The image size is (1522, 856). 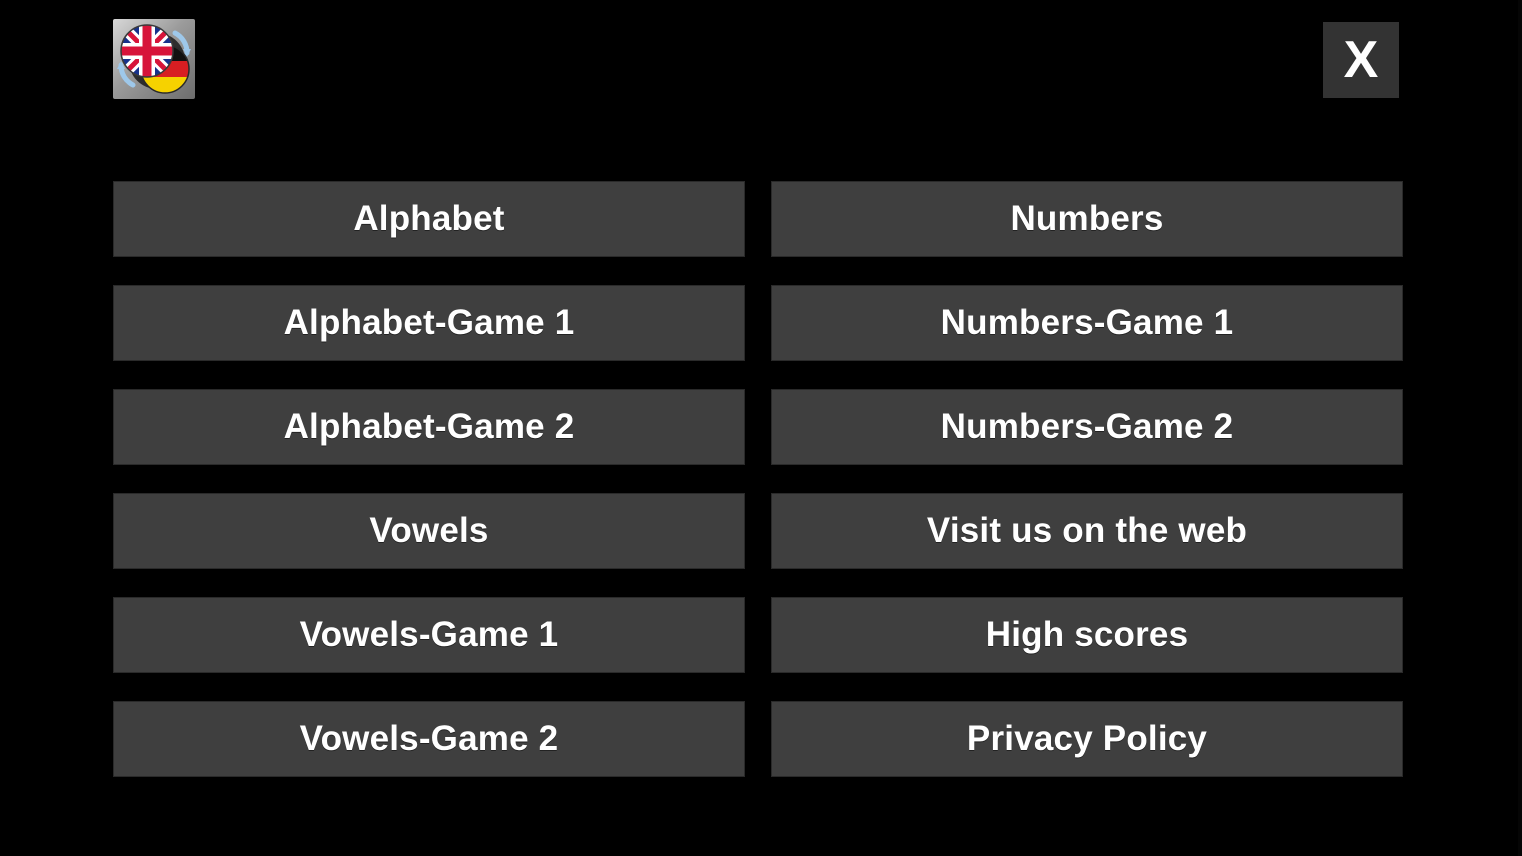 What do you see at coordinates (429, 219) in the screenshot?
I see `menu-button-alphabet: Alphabet` at bounding box center [429, 219].